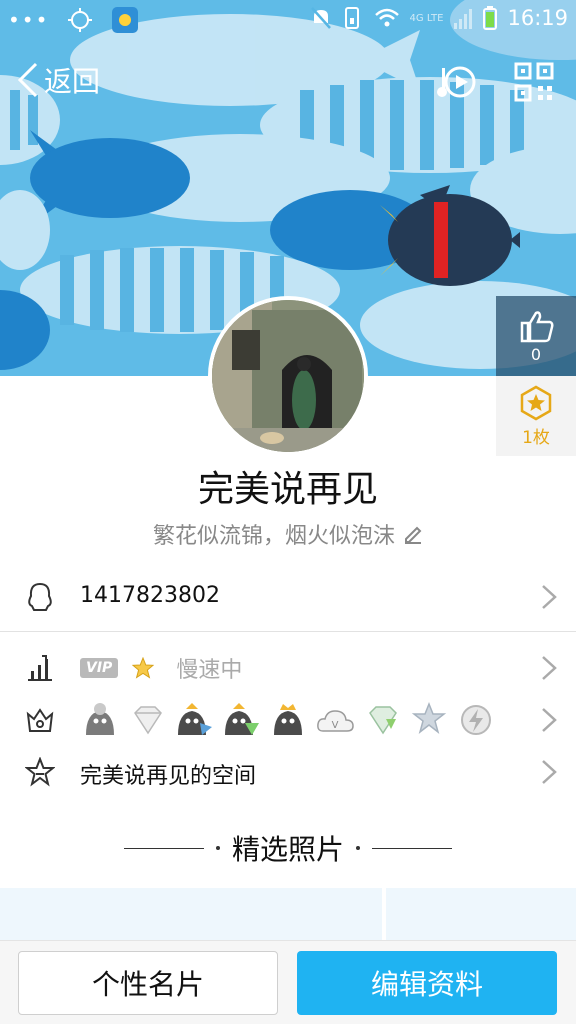  Describe the element at coordinates (125, 20) in the screenshot. I see `weather-icon` at that location.